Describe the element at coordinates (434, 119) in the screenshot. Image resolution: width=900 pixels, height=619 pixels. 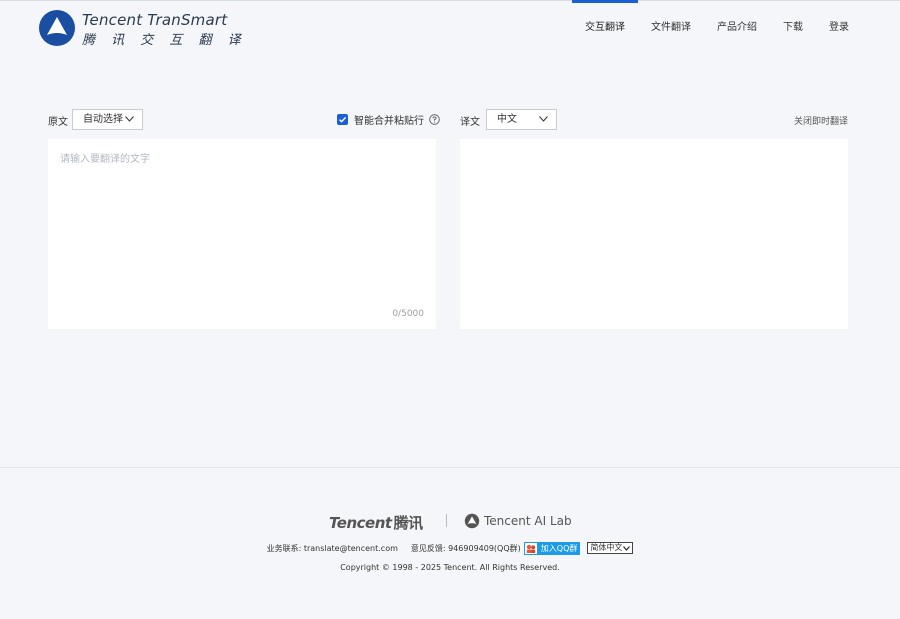
I see `help-icon` at that location.